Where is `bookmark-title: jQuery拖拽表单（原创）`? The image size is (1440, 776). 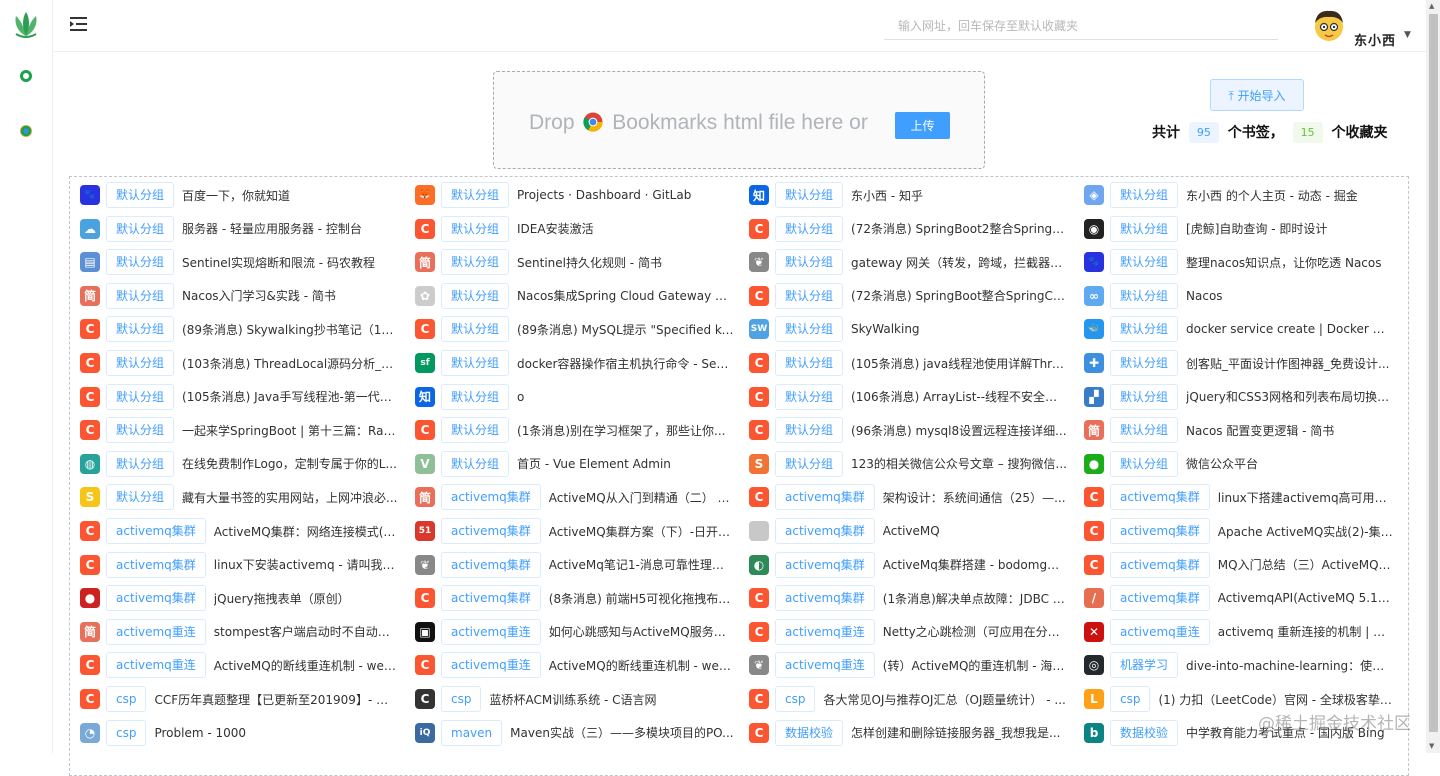 bookmark-title: jQuery拖拽表单（原创） is located at coordinates (282, 598).